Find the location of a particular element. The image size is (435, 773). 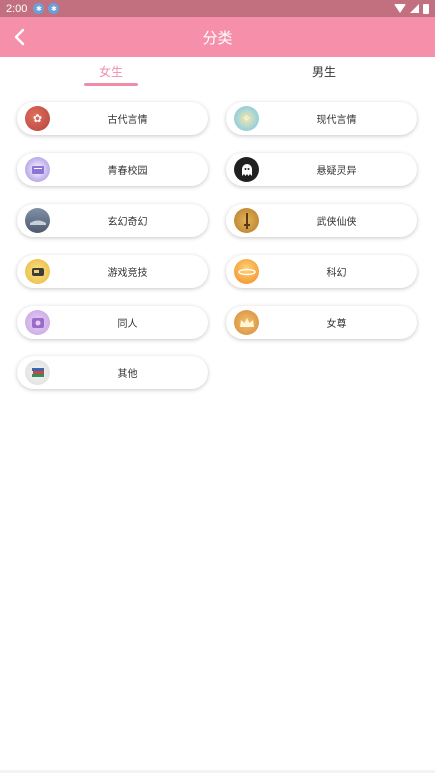

page-title: 分类 is located at coordinates (217, 37).